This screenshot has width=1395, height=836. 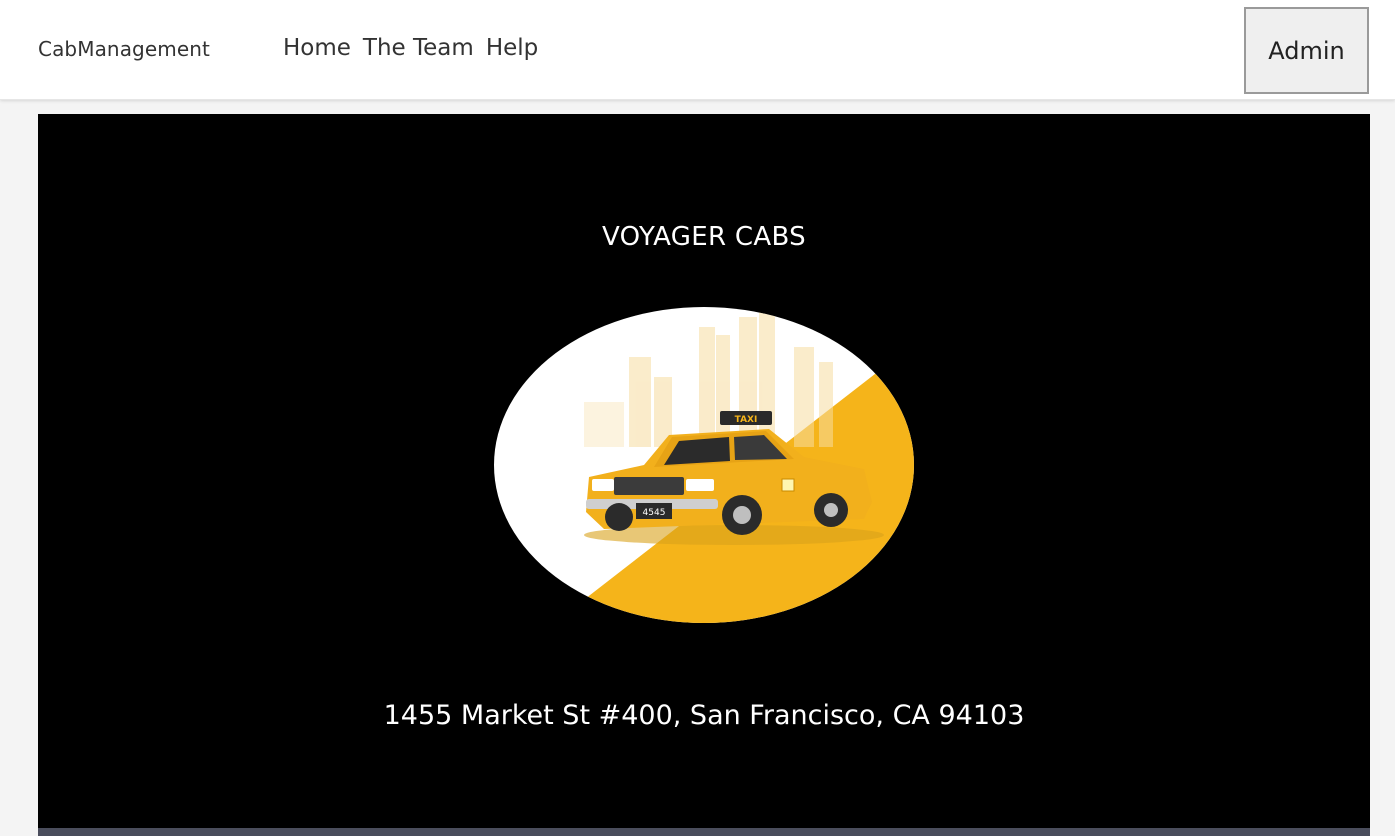 What do you see at coordinates (704, 832) in the screenshot?
I see `bottom-divider` at bounding box center [704, 832].